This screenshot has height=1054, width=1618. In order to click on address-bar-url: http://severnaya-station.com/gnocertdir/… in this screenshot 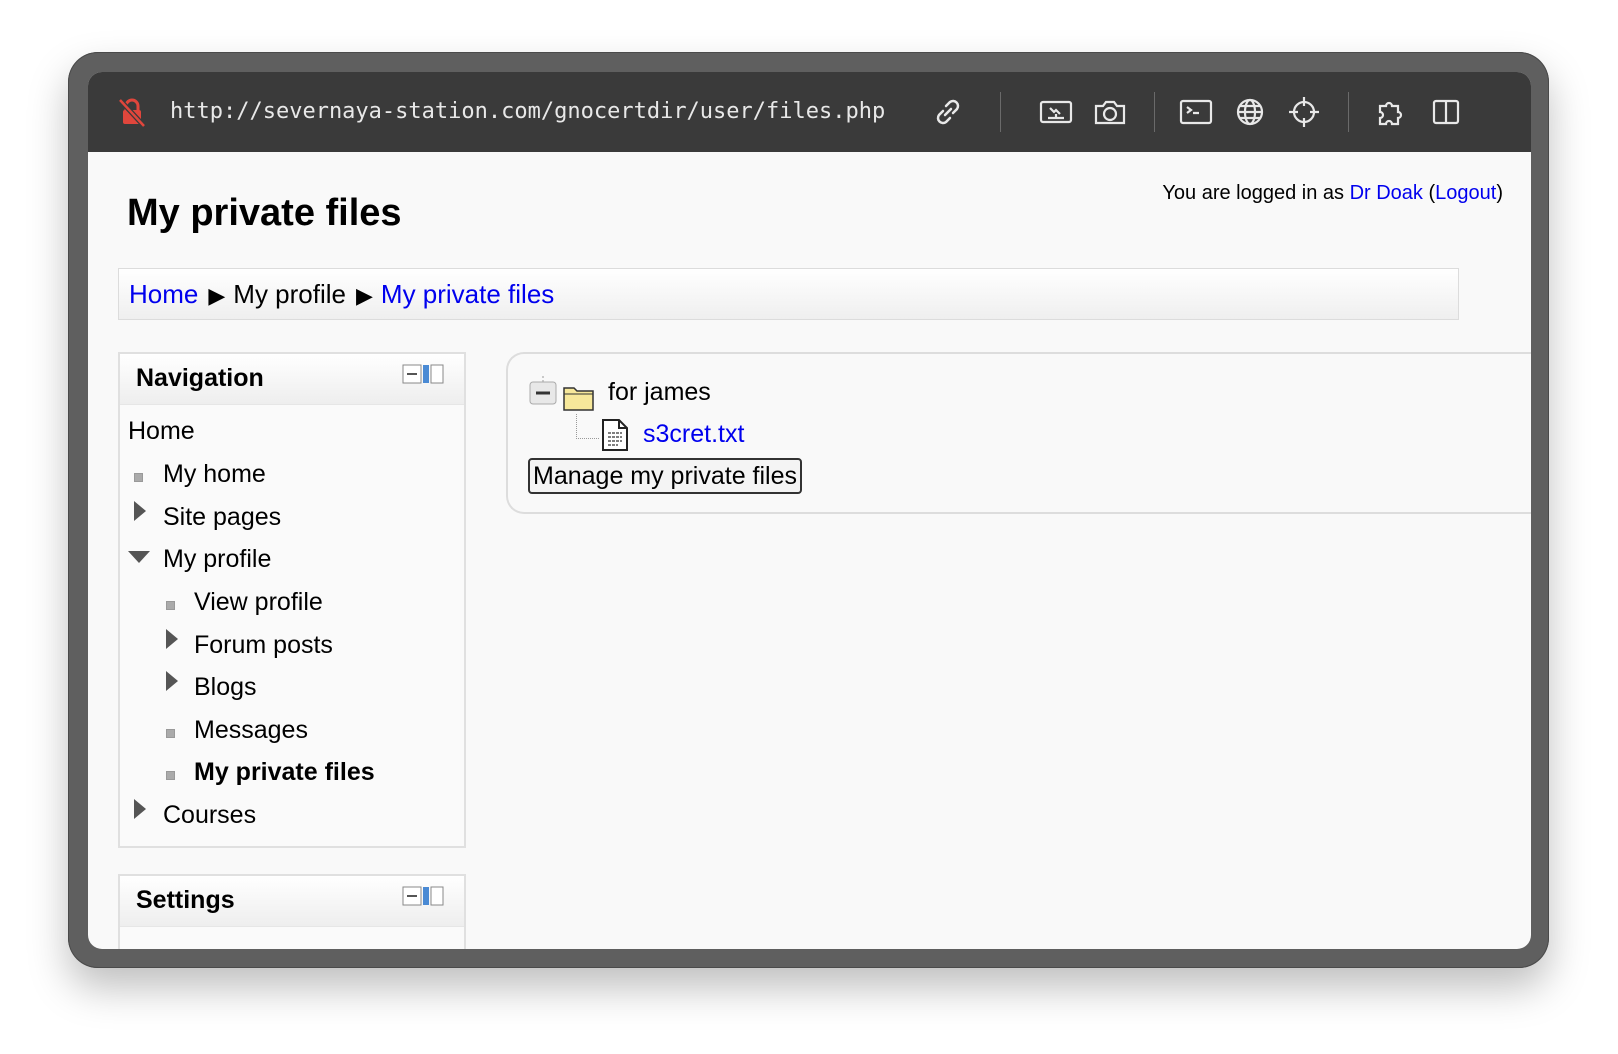, I will do `click(527, 112)`.